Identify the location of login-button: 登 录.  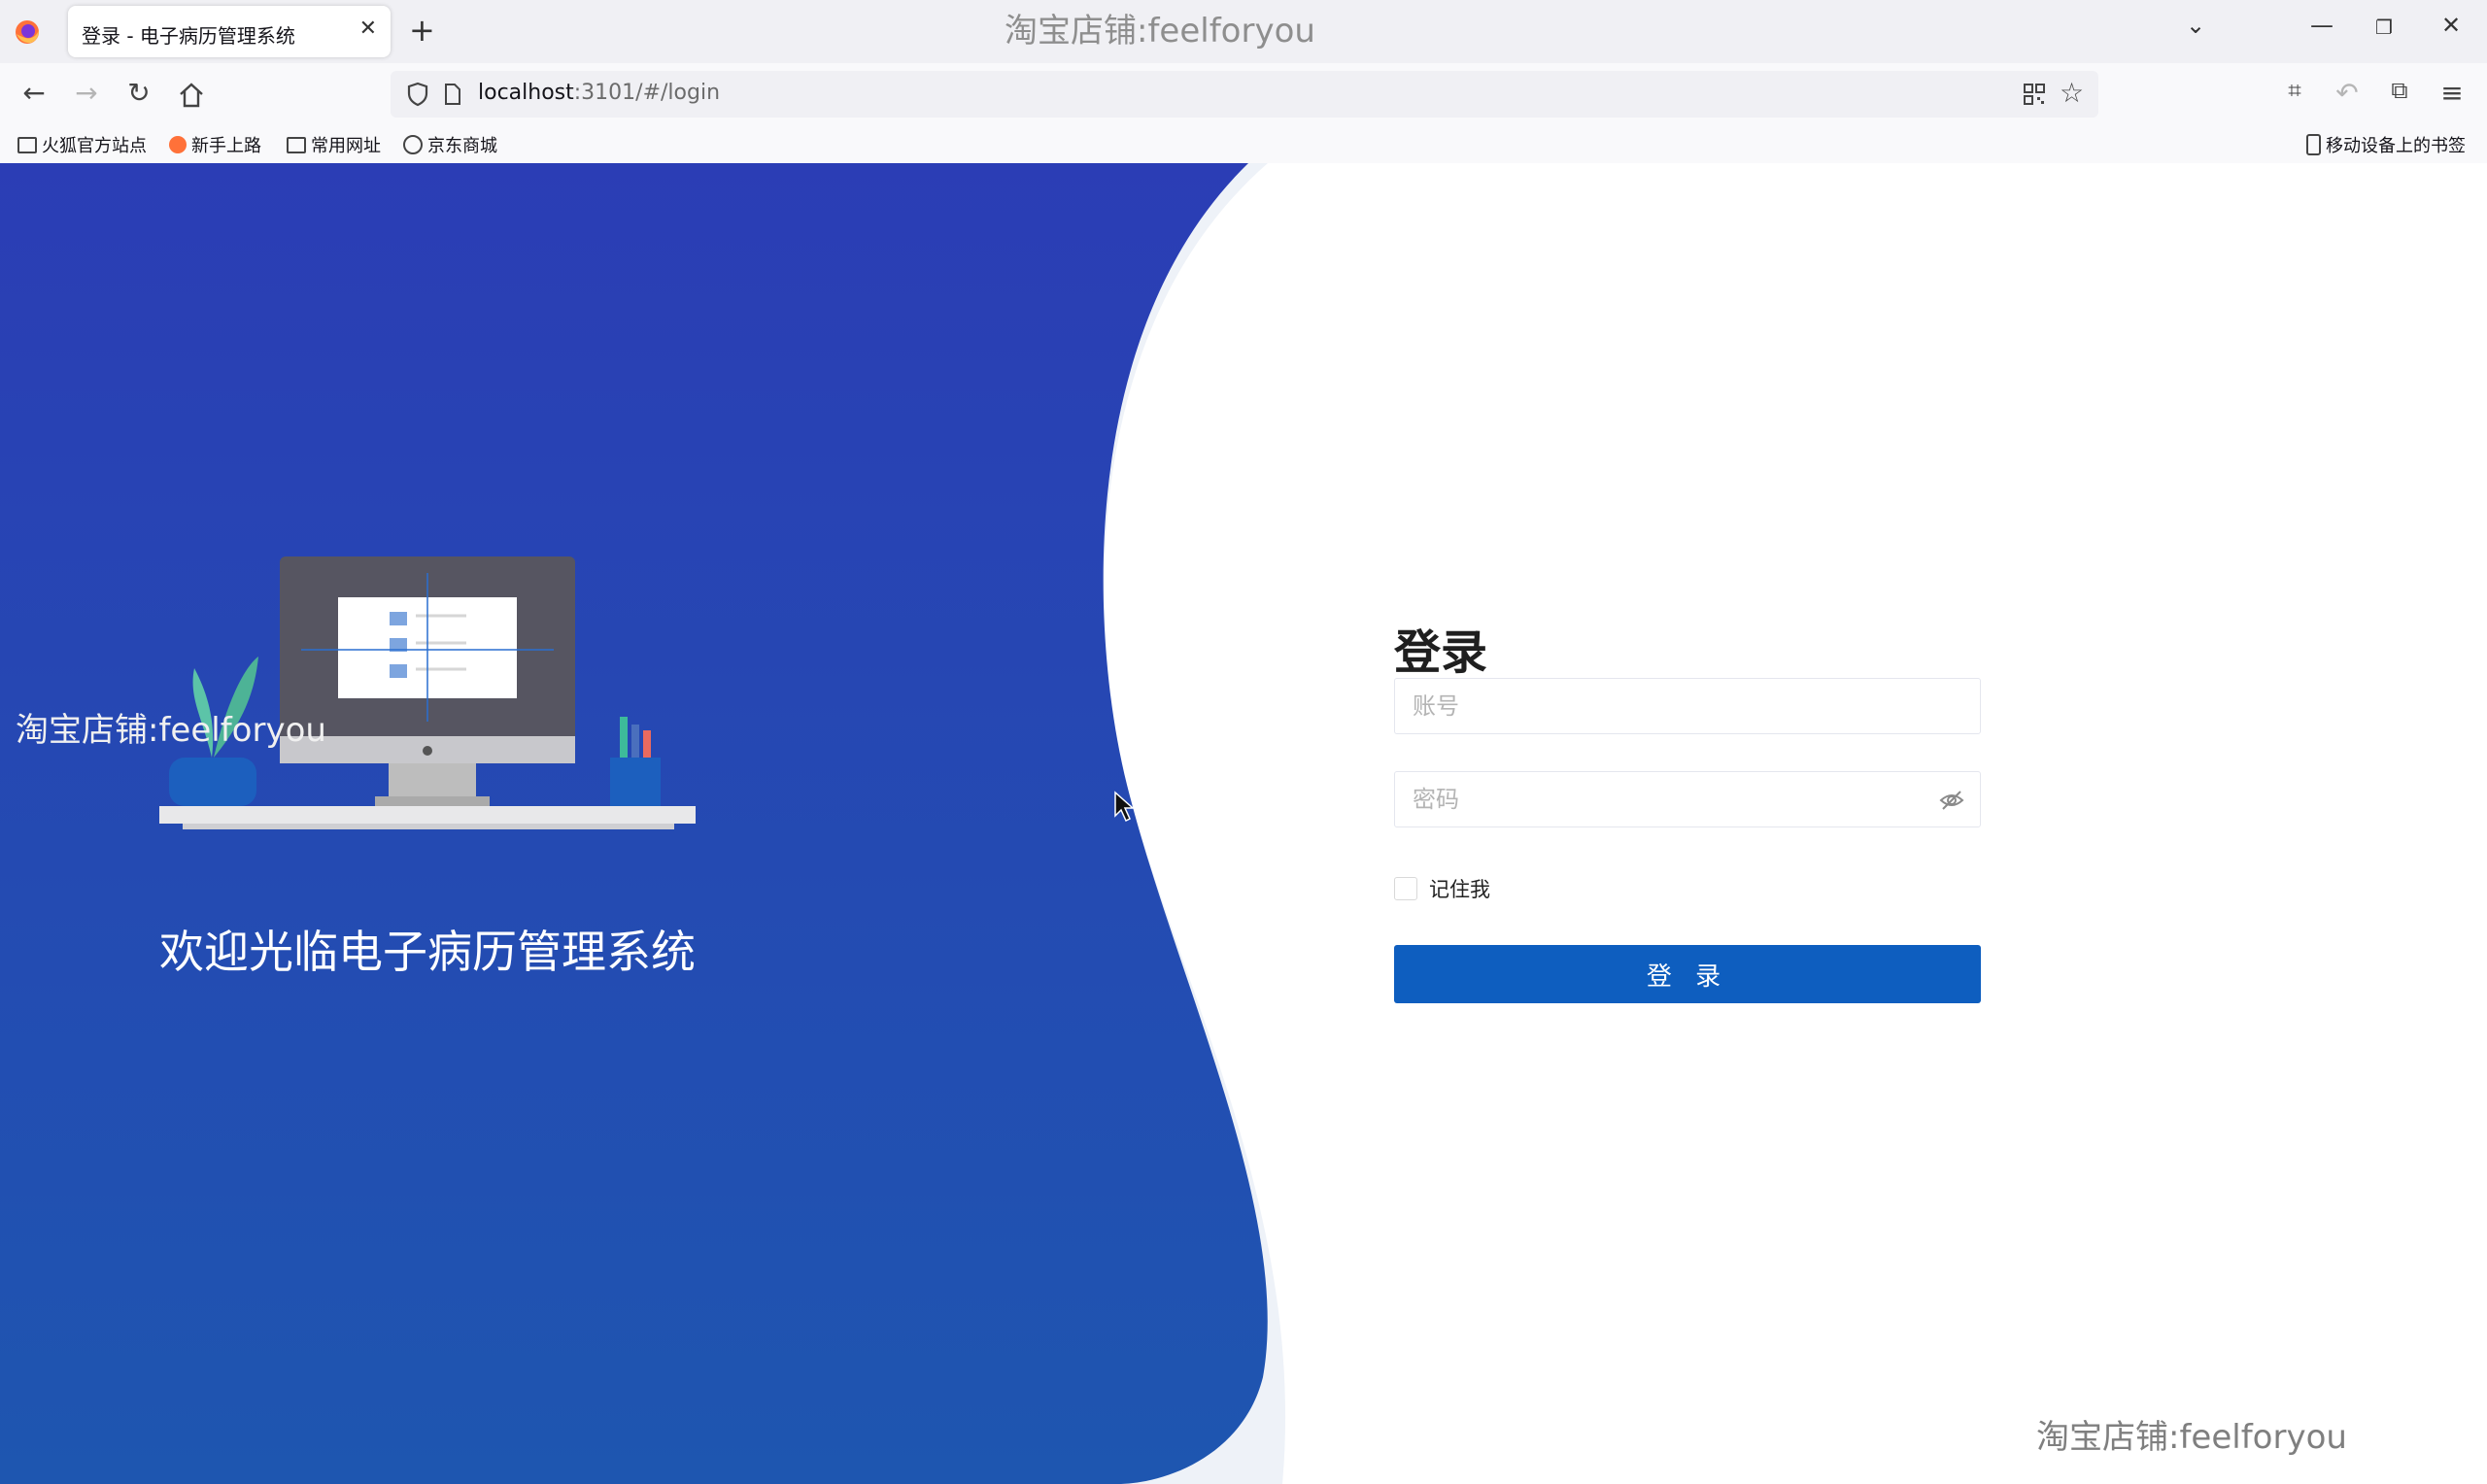
(1687, 974).